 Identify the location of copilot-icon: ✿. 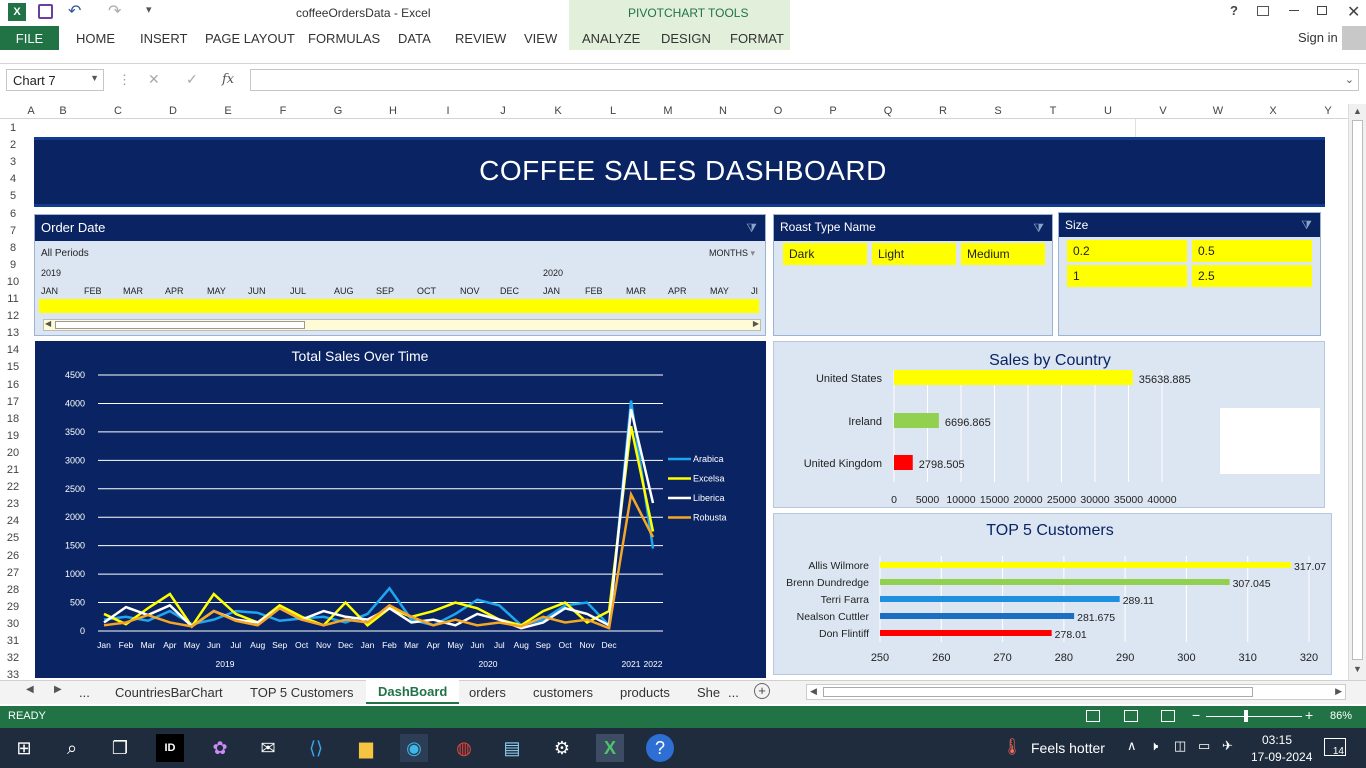
(220, 748).